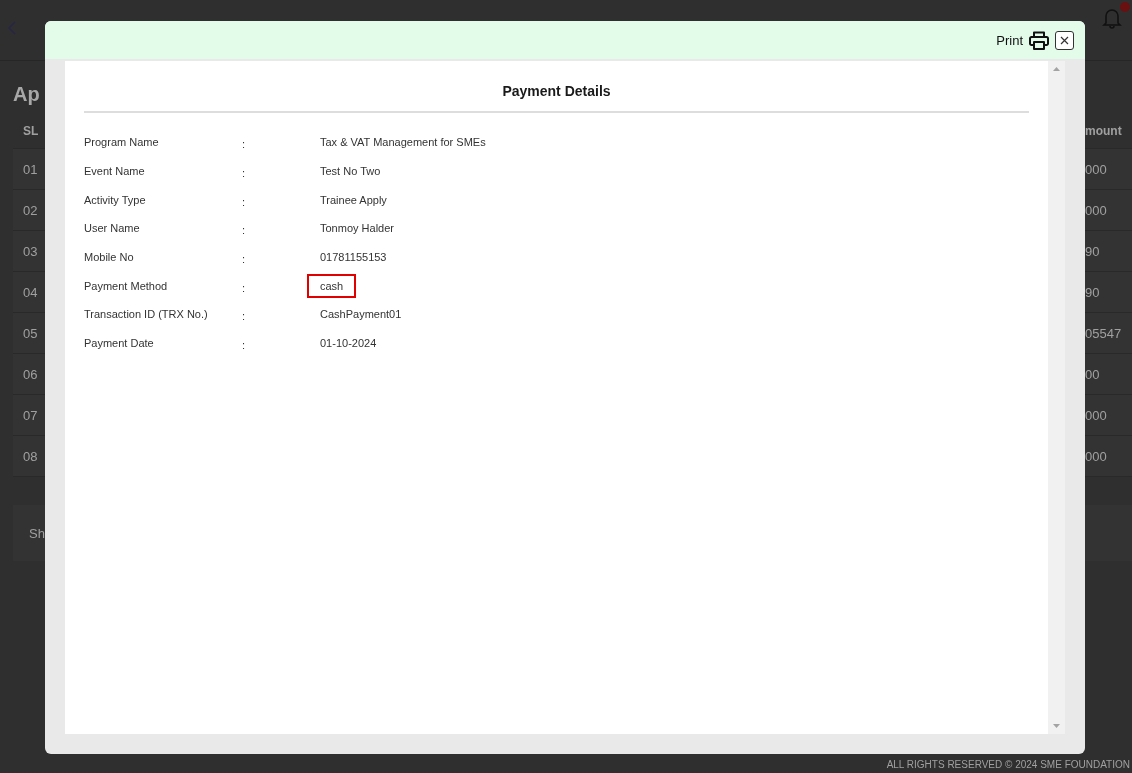 The width and height of the screenshot is (1132, 773). I want to click on print-button: Print, so click(1009, 40).